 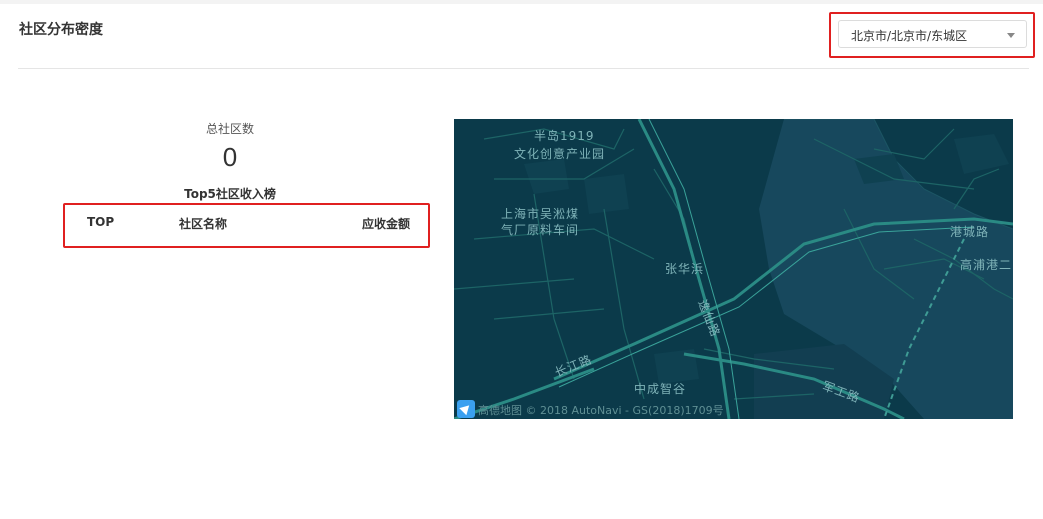 What do you see at coordinates (230, 157) in the screenshot?
I see `total-communities-value: 0` at bounding box center [230, 157].